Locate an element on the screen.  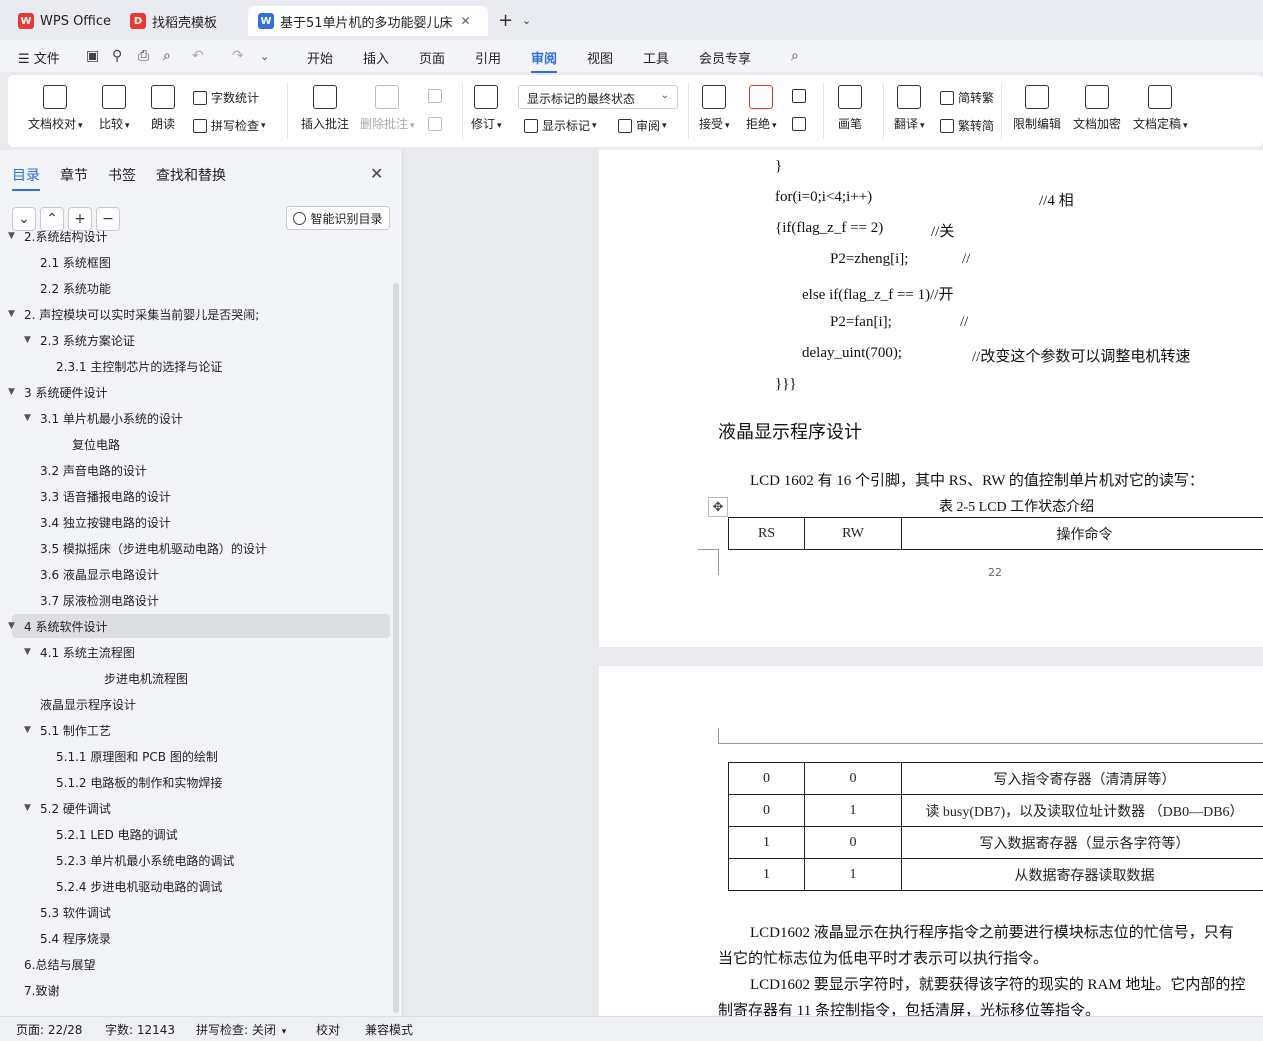
menu-member: 会员专享 is located at coordinates (725, 57).